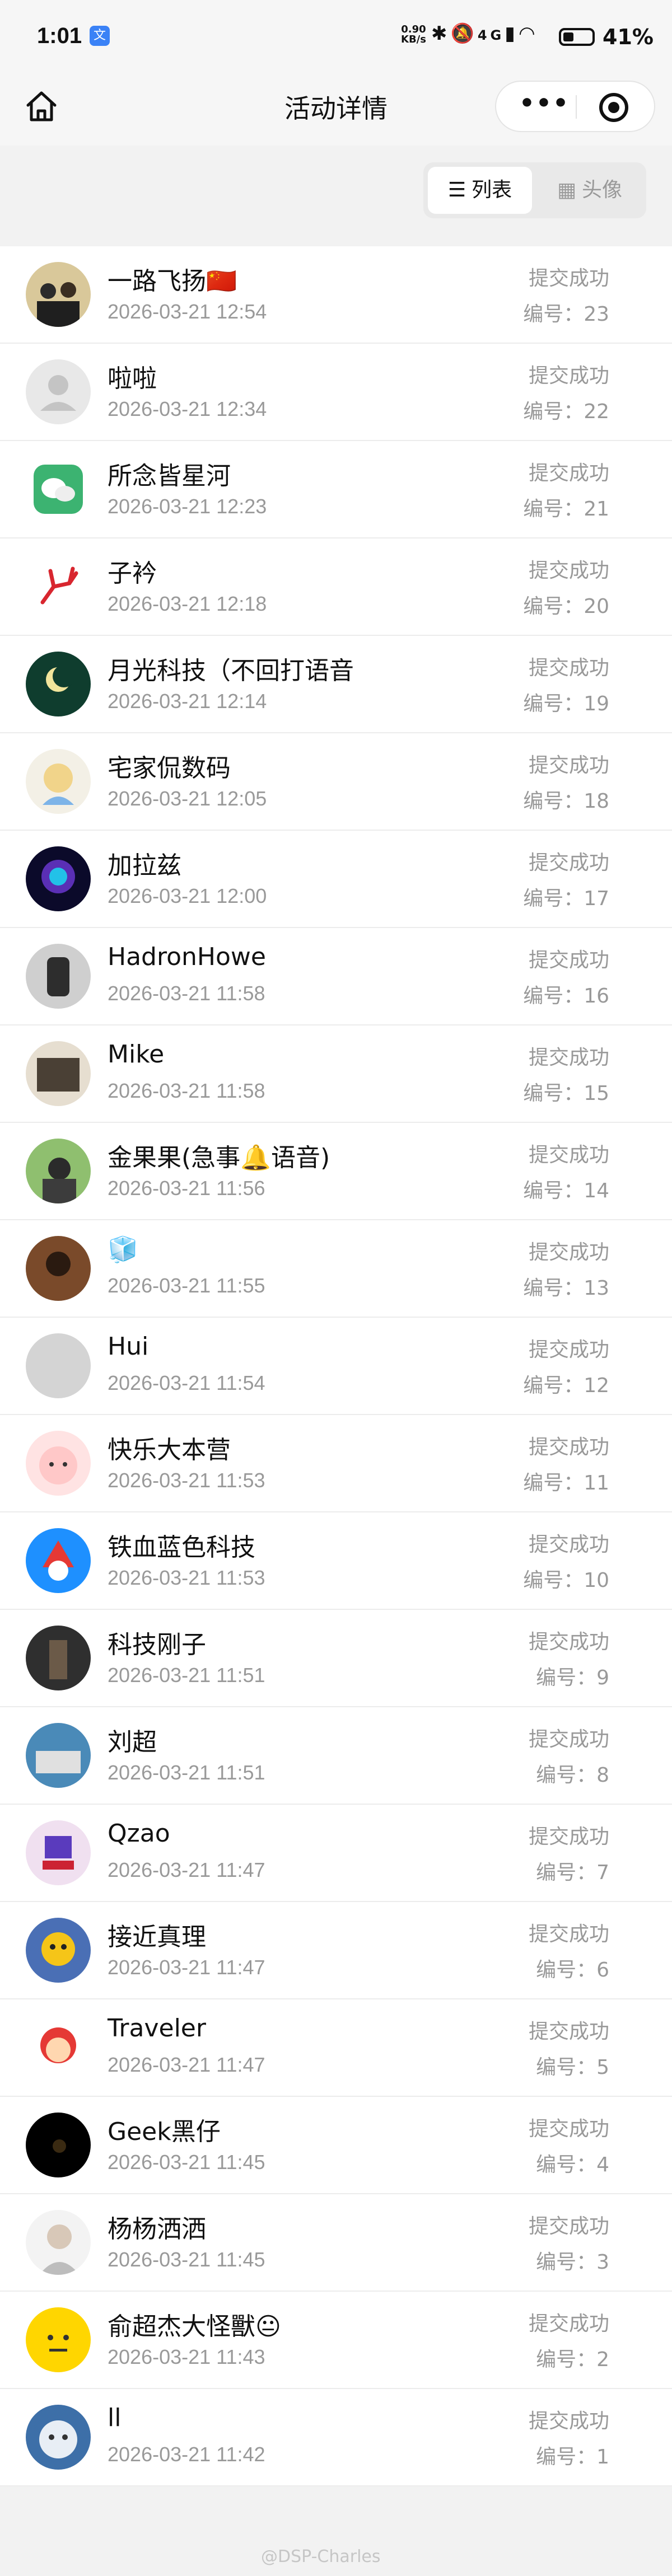 The image size is (672, 2576). Describe the element at coordinates (336, 295) in the screenshot. I see `list-item: 一路飞扬🇨🇳 2026-03-21 12:54 提交成功 编号：23` at that location.